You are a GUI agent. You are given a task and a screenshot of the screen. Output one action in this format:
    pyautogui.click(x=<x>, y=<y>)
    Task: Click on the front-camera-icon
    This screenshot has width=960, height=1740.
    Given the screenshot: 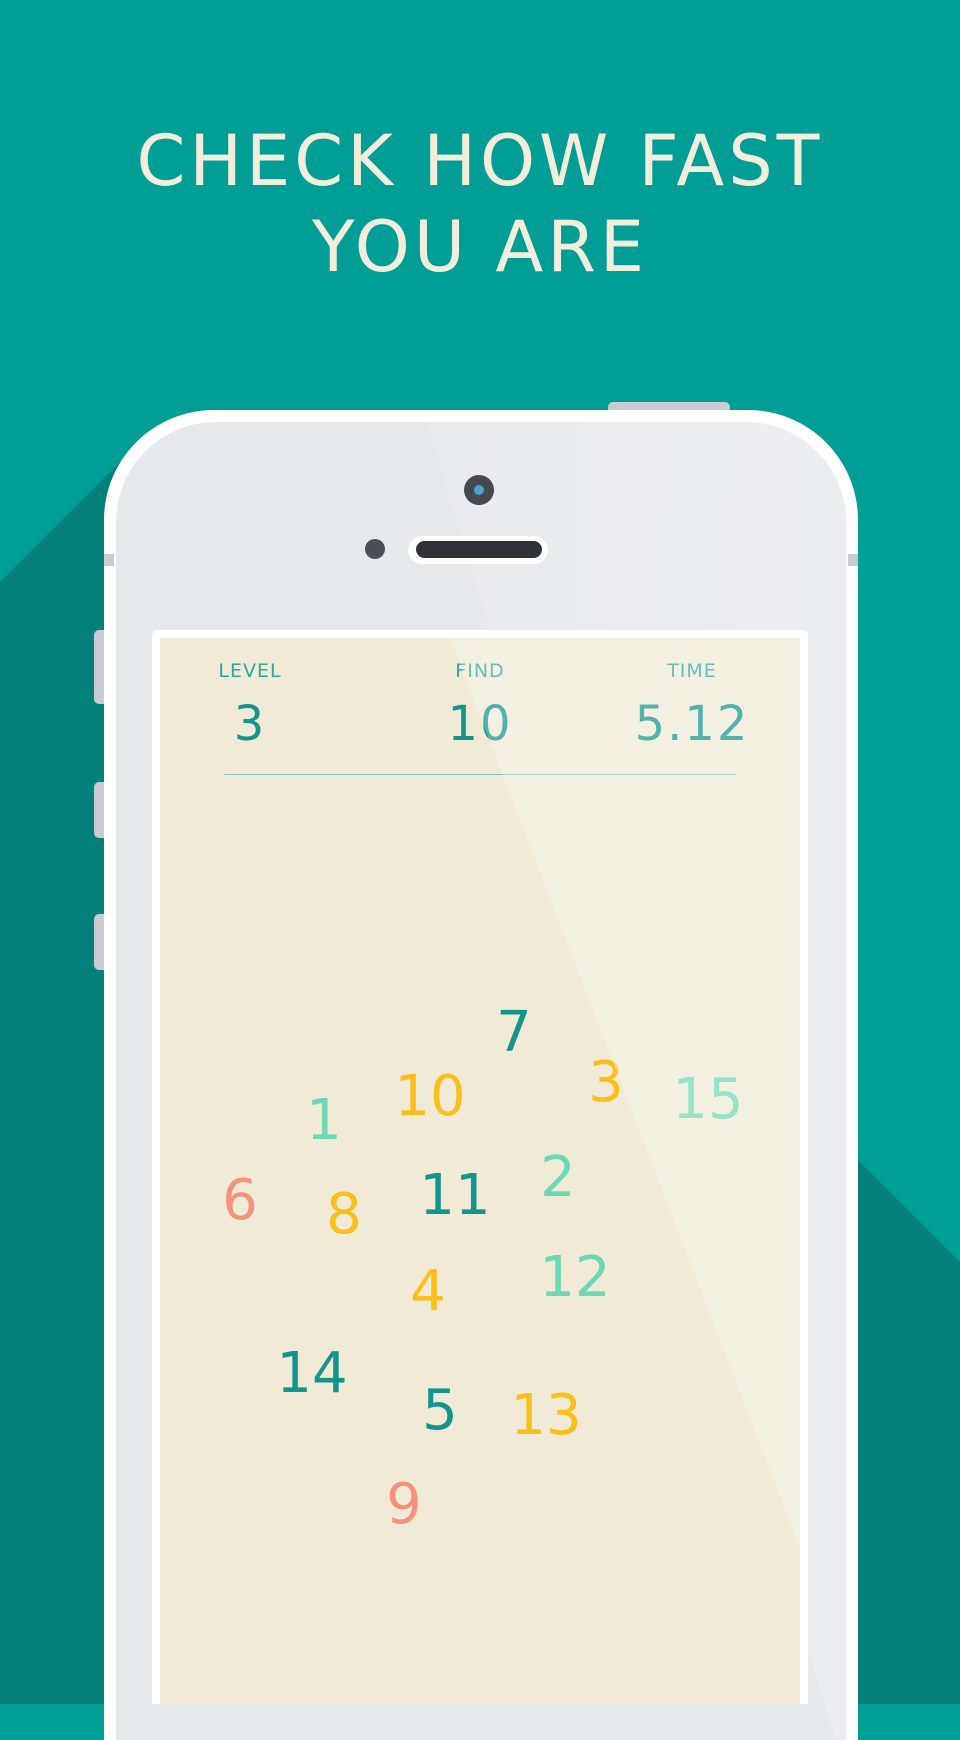 What is the action you would take?
    pyautogui.click(x=479, y=490)
    